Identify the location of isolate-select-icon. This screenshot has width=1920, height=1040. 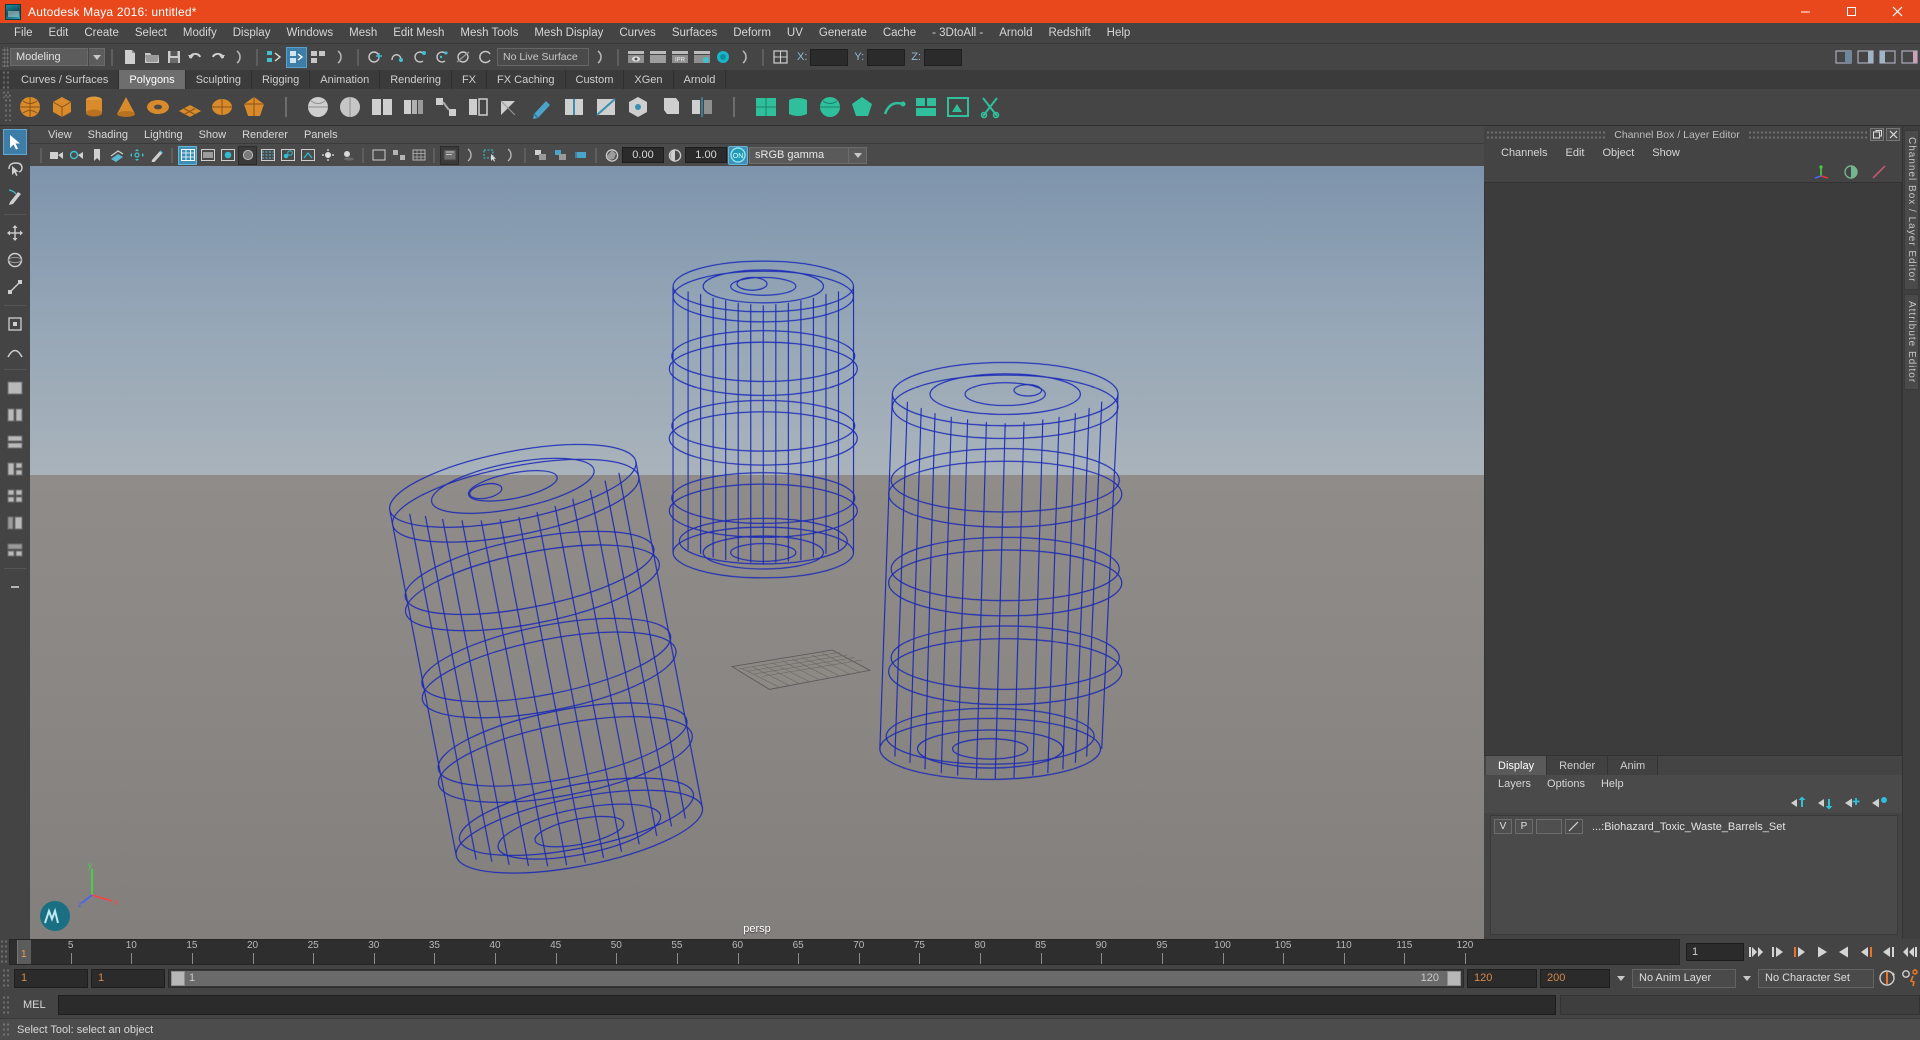
(378, 155).